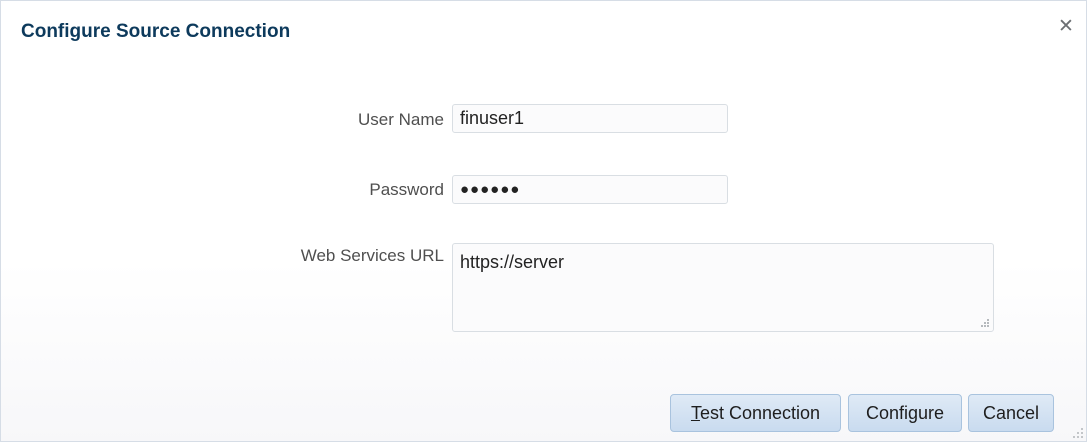 Image resolution: width=1087 pixels, height=442 pixels. I want to click on user-name-input: finuser1, so click(590, 118).